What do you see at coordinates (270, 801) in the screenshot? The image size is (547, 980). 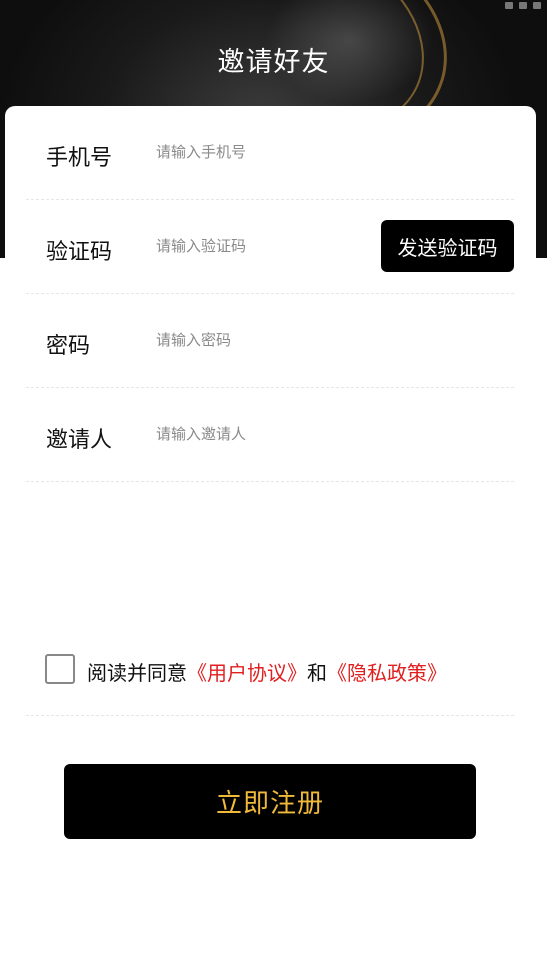 I see `register-button: 立即注册` at bounding box center [270, 801].